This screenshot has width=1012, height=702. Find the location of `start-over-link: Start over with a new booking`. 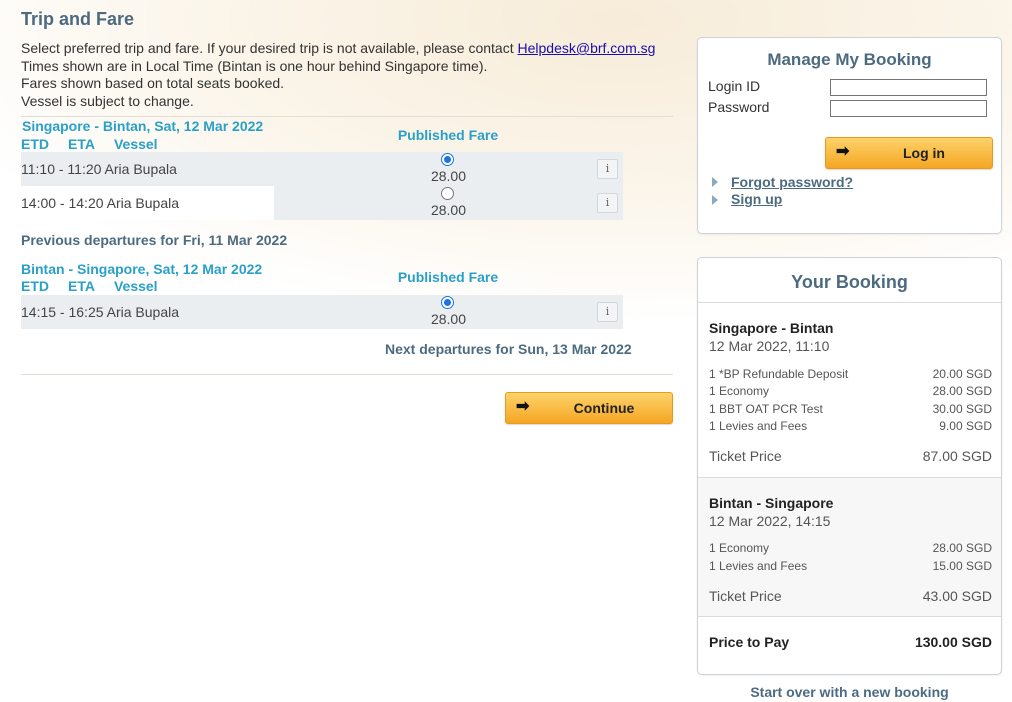

start-over-link: Start over with a new booking is located at coordinates (849, 692).